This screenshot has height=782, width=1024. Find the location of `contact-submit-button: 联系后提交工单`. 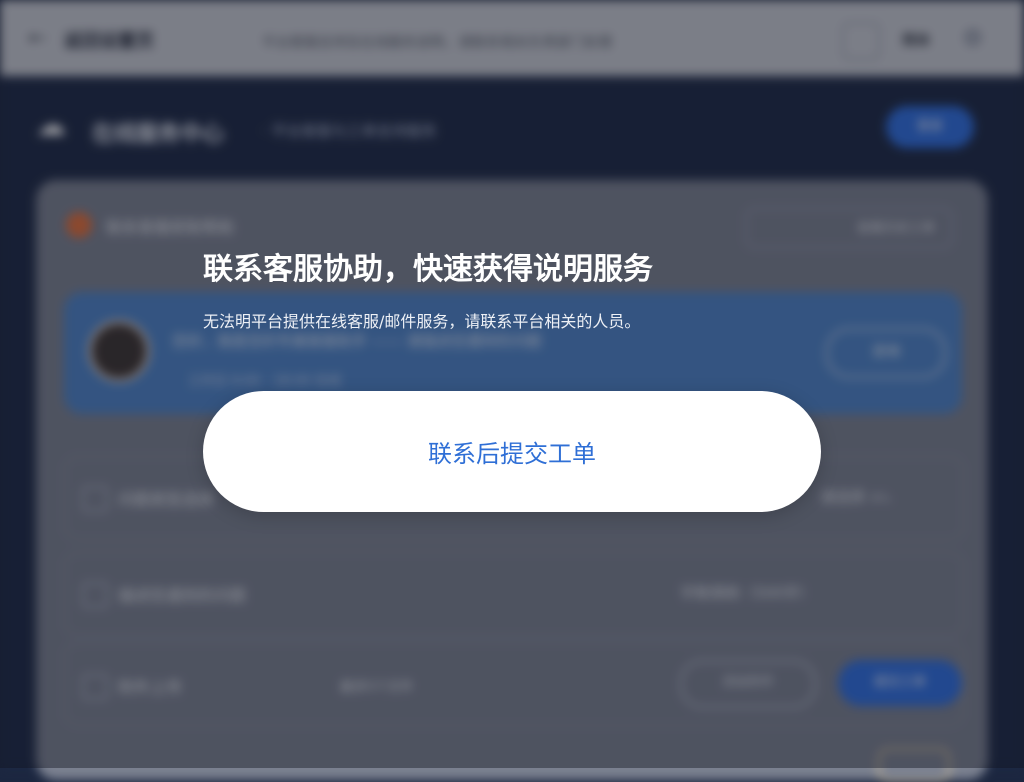

contact-submit-button: 联系后提交工单 is located at coordinates (512, 451).